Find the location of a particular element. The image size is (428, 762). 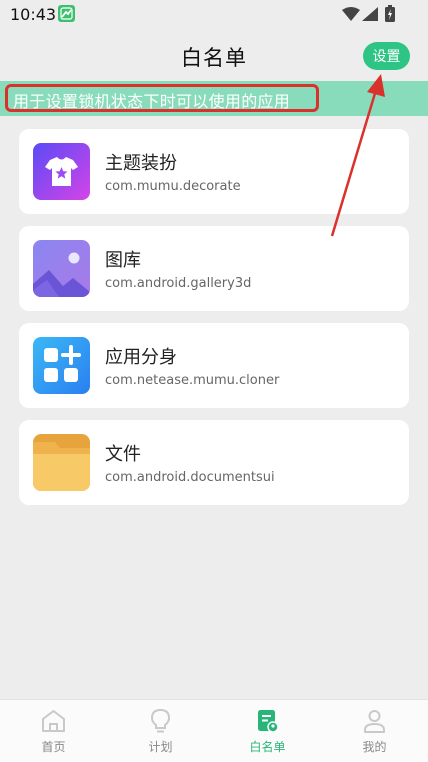

status-bar: 10:43 is located at coordinates (214, 15).